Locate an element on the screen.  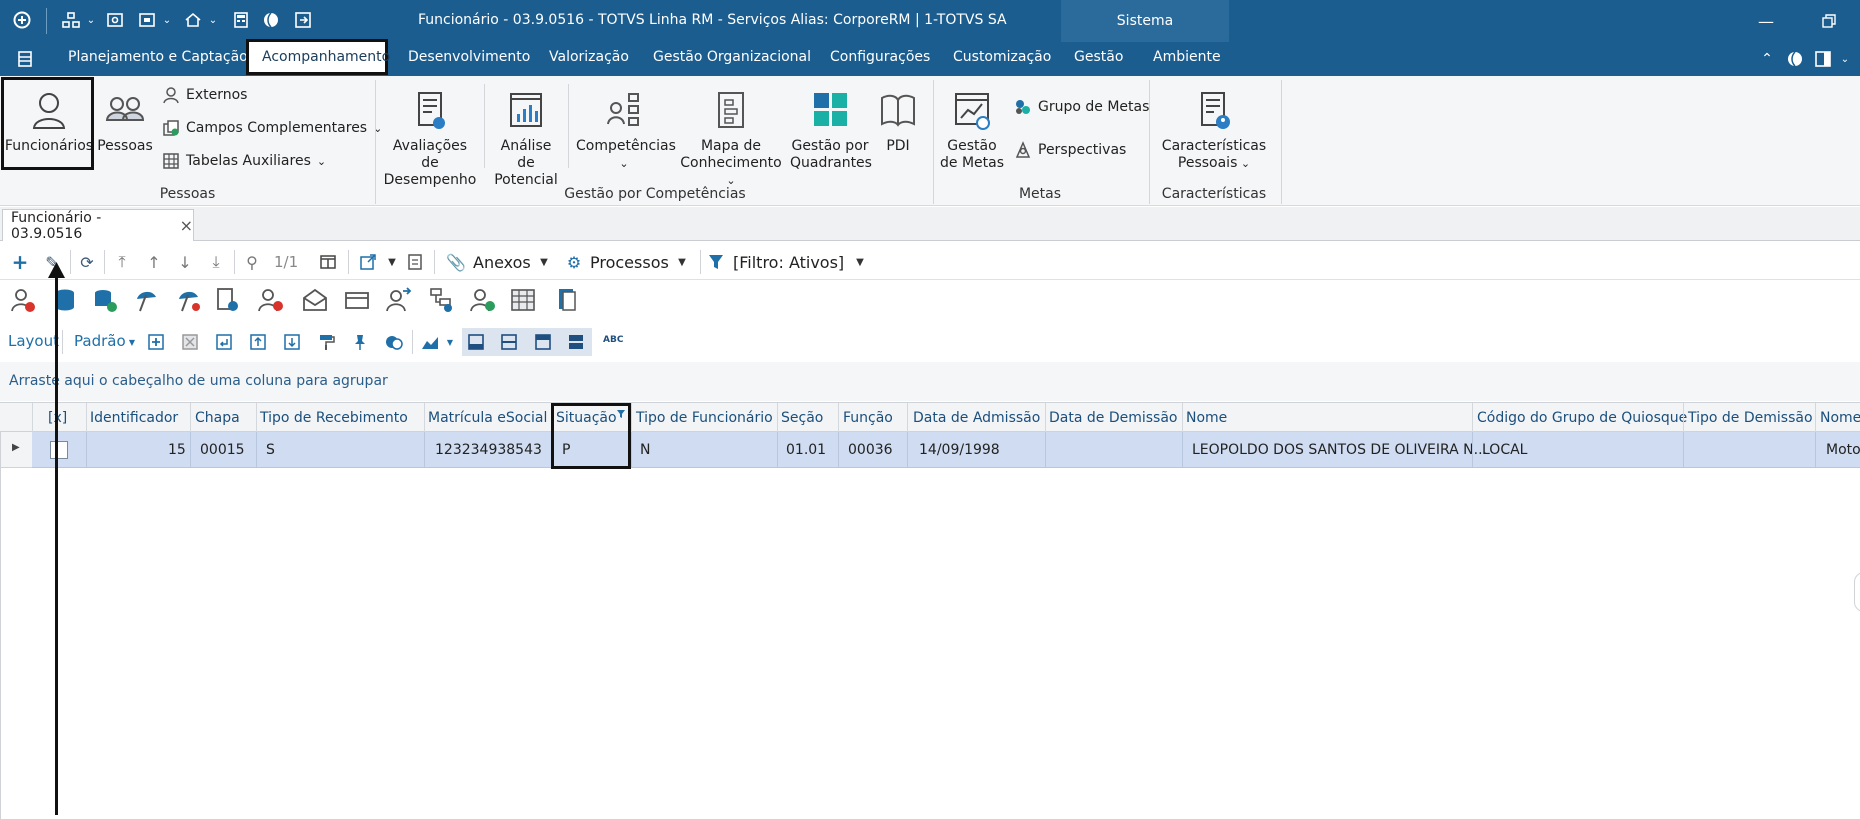
minimize-icon: — is located at coordinates (1766, 21).